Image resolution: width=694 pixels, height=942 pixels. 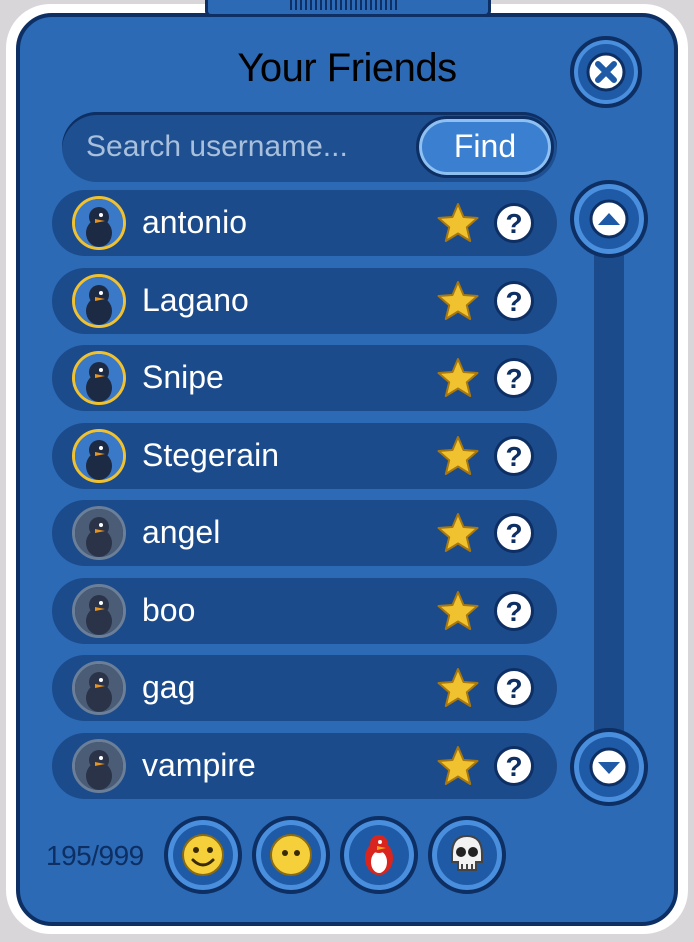 I want to click on scroll-down-button, so click(x=609, y=767).